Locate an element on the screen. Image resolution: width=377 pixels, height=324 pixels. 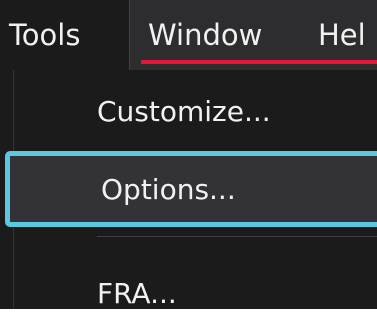
menu-window-label: Window is located at coordinates (205, 35).